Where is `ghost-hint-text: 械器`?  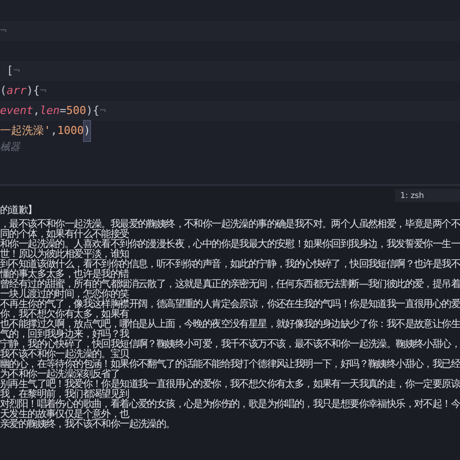
ghost-hint-text: 械器 is located at coordinates (10, 147).